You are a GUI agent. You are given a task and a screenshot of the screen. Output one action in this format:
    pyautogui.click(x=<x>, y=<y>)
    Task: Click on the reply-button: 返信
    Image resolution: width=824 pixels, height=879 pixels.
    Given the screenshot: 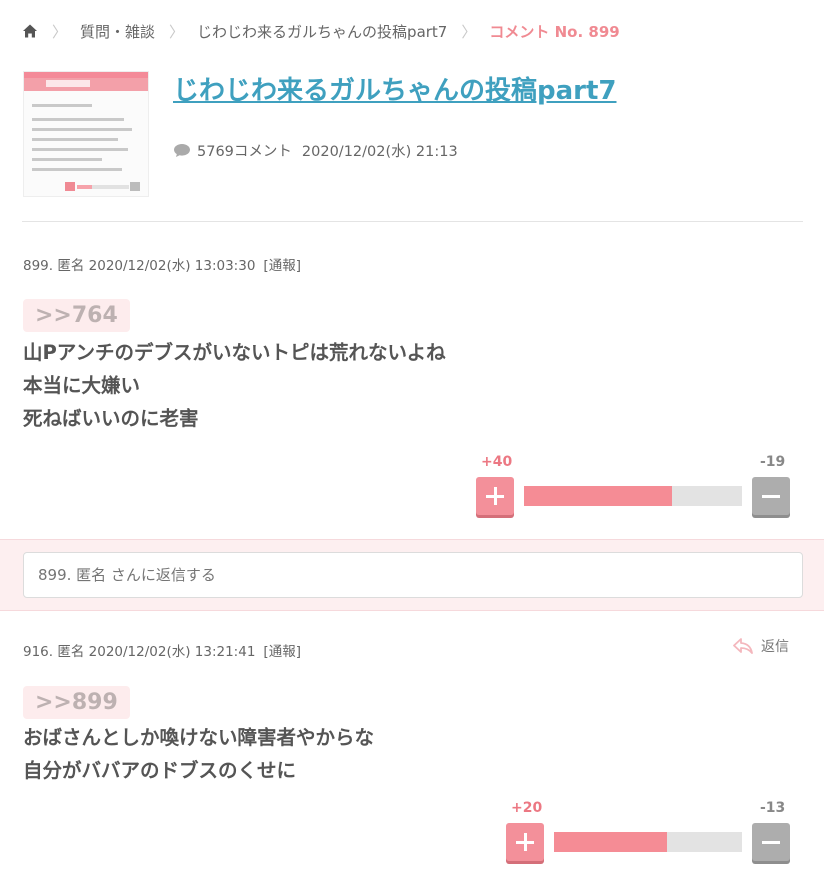 What is the action you would take?
    pyautogui.click(x=761, y=646)
    